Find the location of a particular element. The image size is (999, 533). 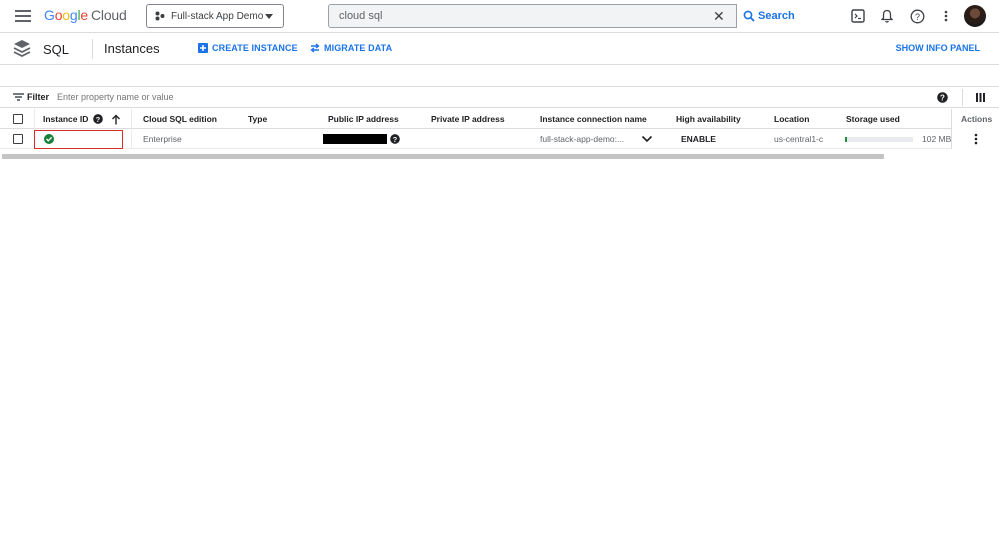

table-help-icon: ? is located at coordinates (942, 97).